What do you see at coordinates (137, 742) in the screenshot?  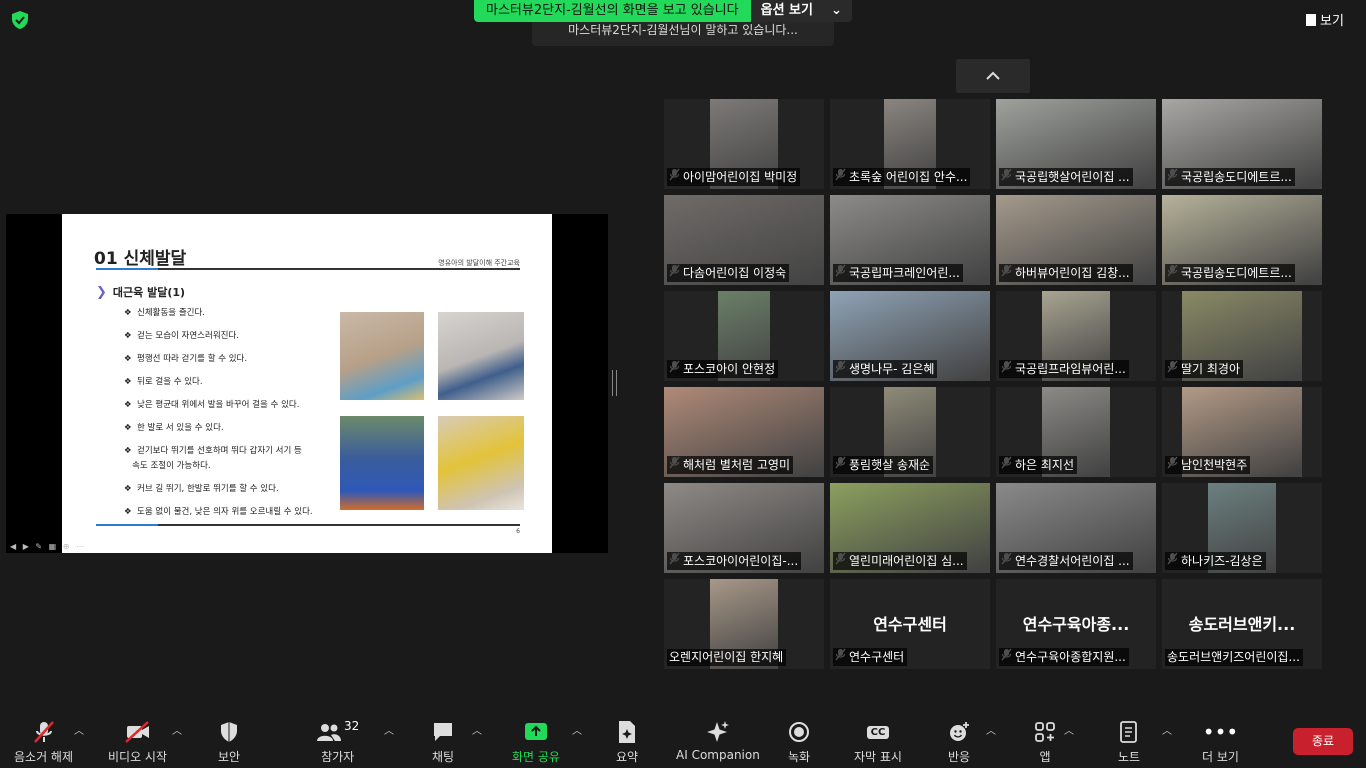 I see `start-video-button: 비디오 시작` at bounding box center [137, 742].